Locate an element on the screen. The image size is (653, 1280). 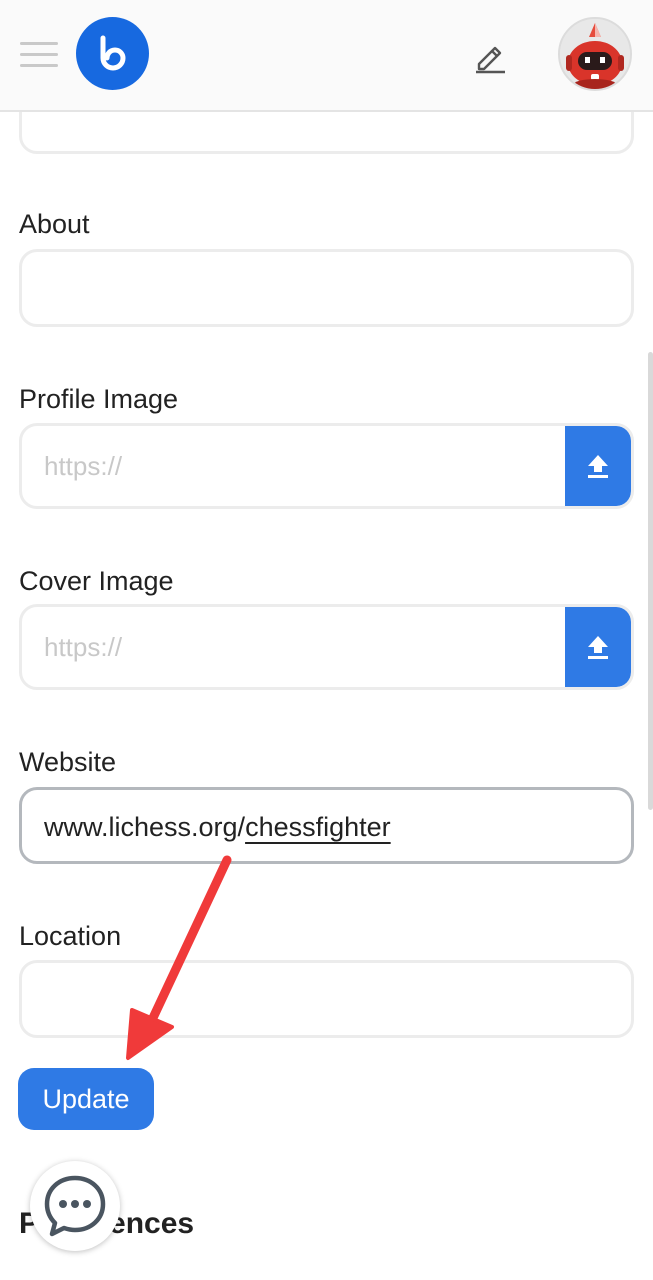
robot-avatar is located at coordinates (595, 54).